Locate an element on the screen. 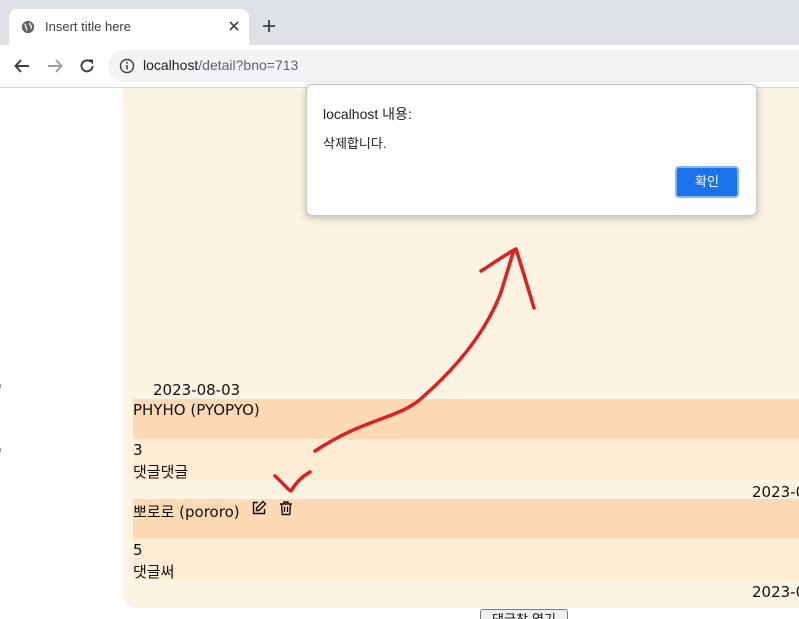 The image size is (799, 619). comment-date: 2023-0 is located at coordinates (775, 592).